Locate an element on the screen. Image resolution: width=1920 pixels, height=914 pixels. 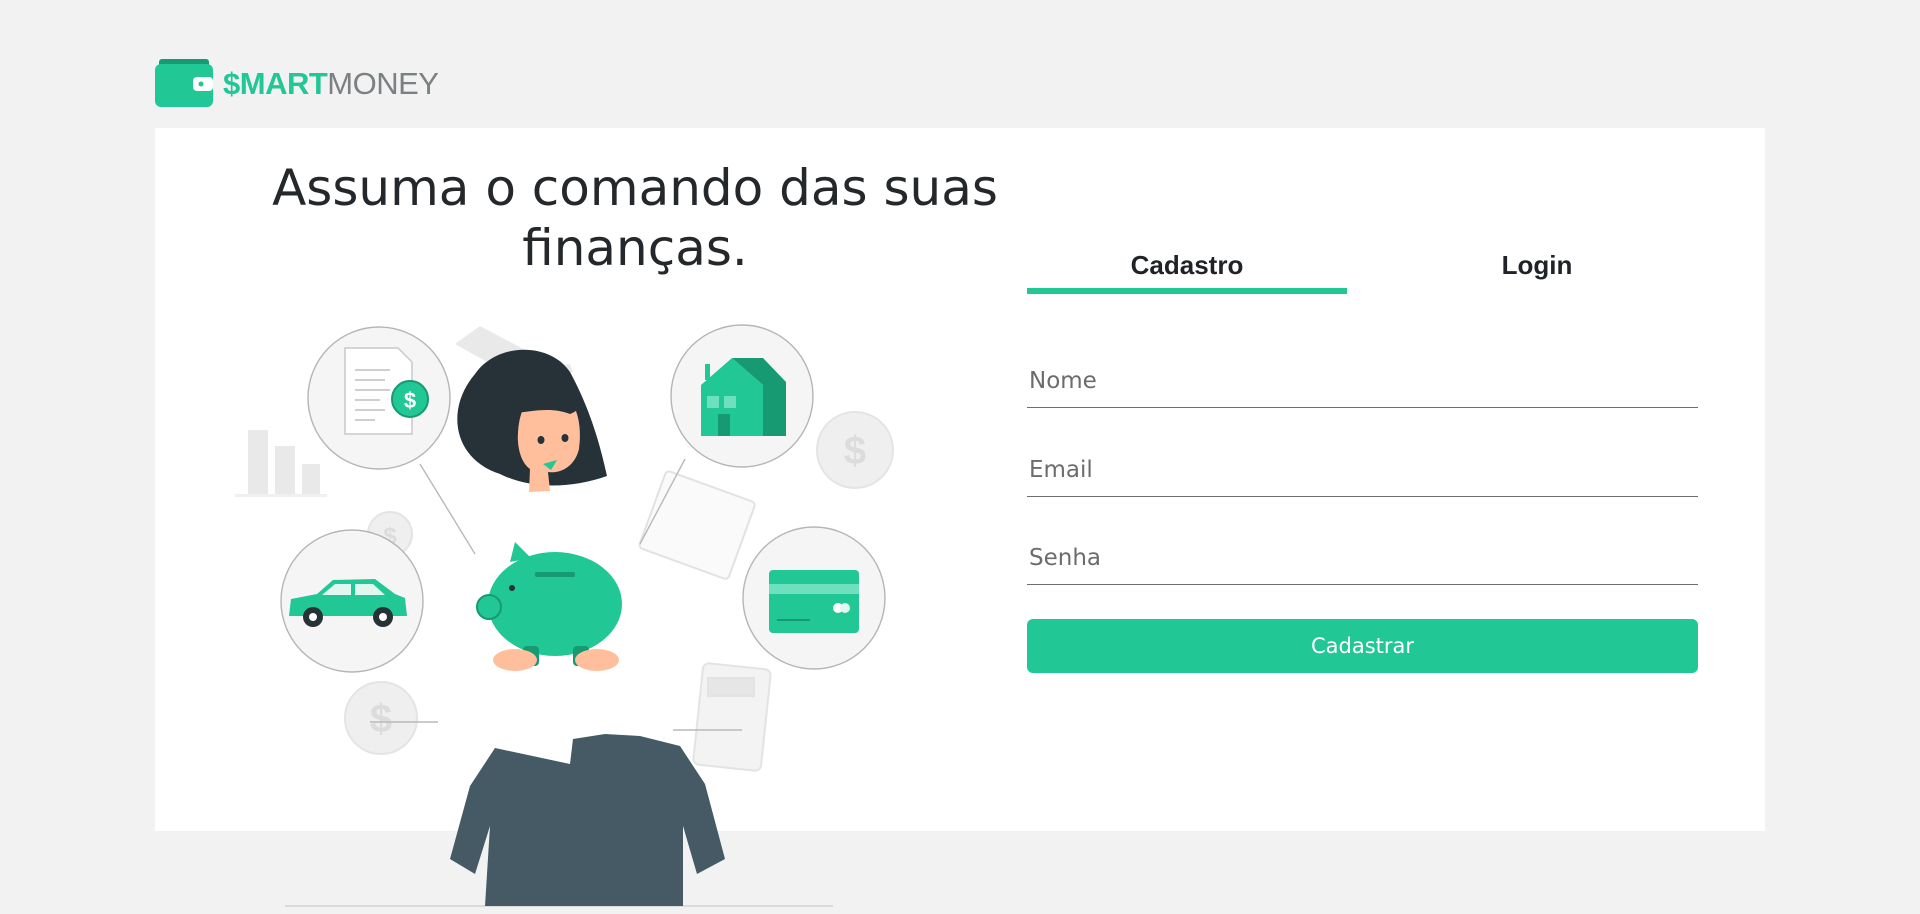
auth-tabs: Cadastro Login is located at coordinates (1362, 272).